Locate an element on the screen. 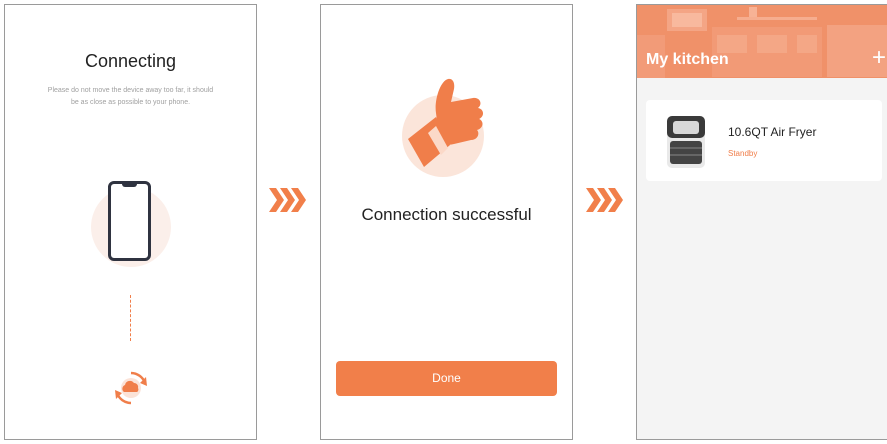 This screenshot has width=887, height=444. device-name: 10.6QT Air Fryer is located at coordinates (772, 132).